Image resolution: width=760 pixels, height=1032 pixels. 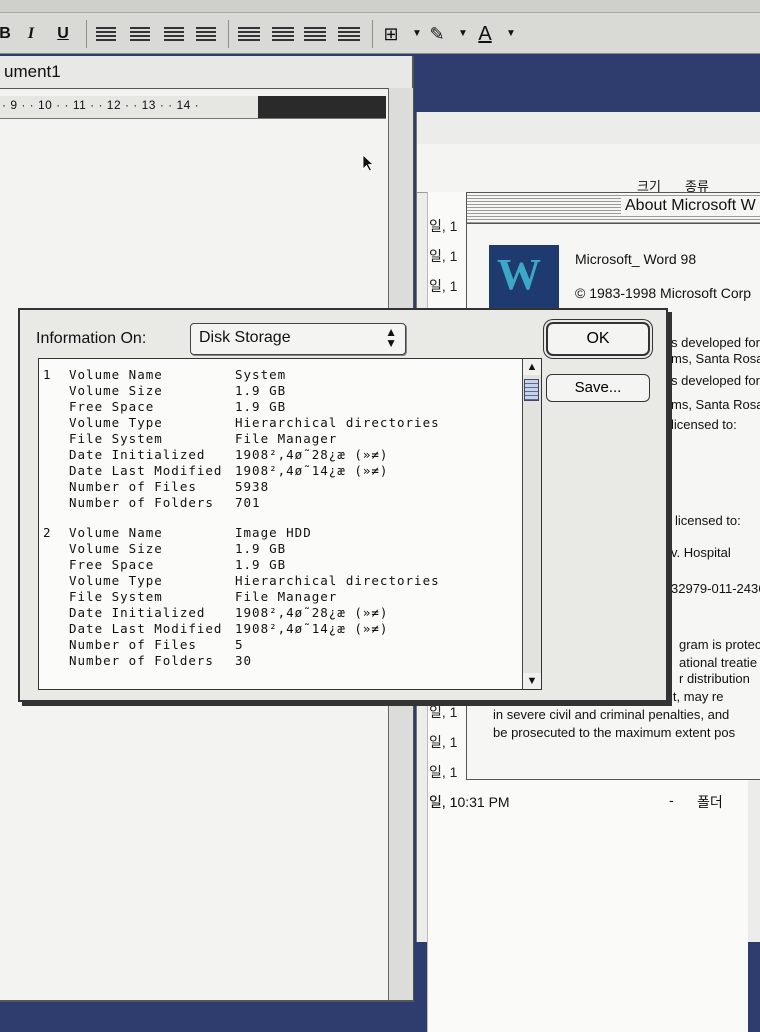 What do you see at coordinates (531, 390) in the screenshot?
I see `scroll-thumb` at bounding box center [531, 390].